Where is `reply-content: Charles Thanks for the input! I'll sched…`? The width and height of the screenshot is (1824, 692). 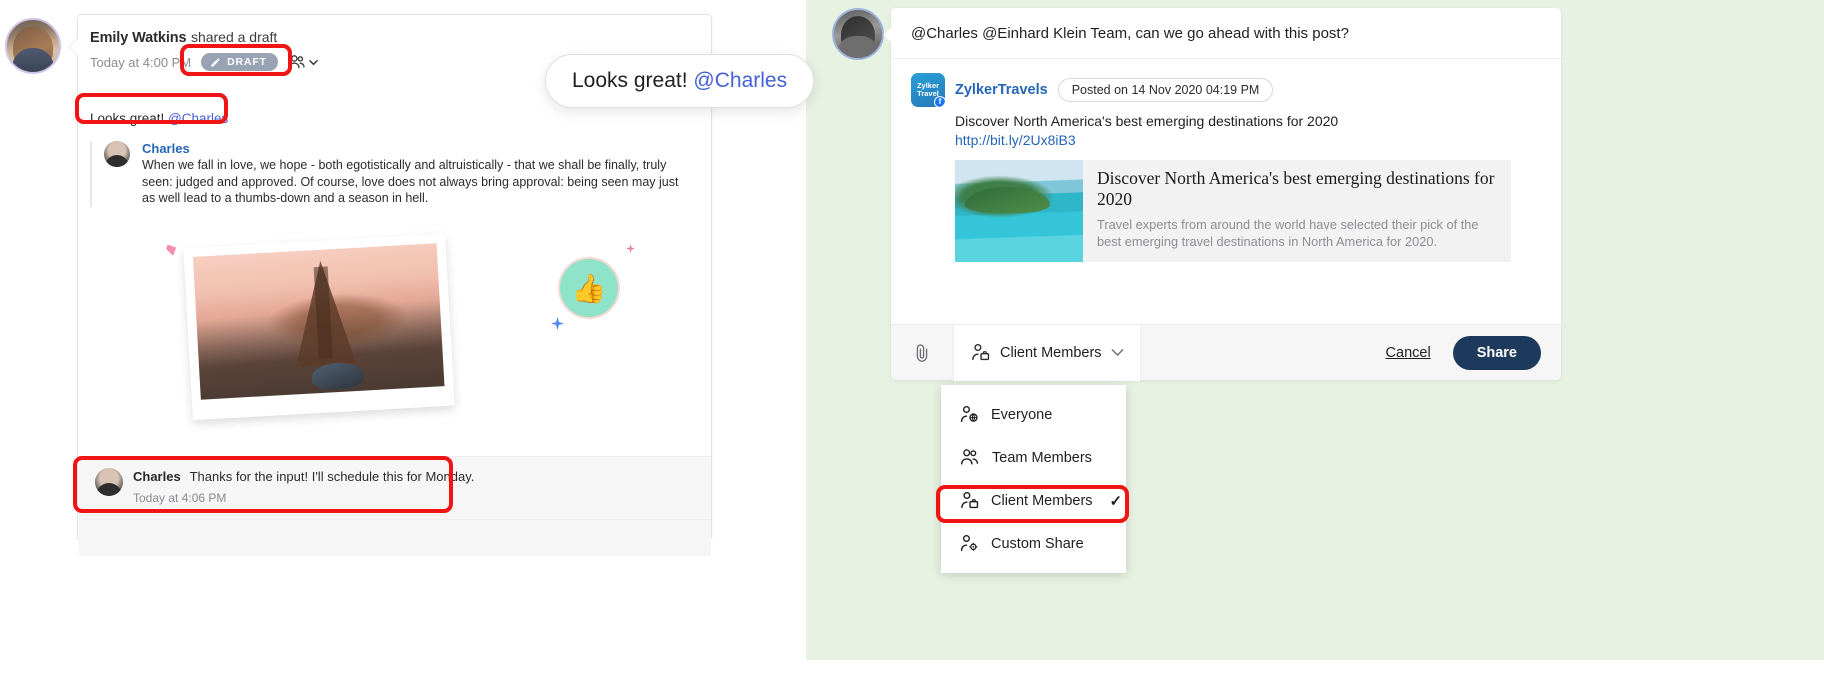 reply-content: Charles Thanks for the input! I'll sched… is located at coordinates (303, 486).